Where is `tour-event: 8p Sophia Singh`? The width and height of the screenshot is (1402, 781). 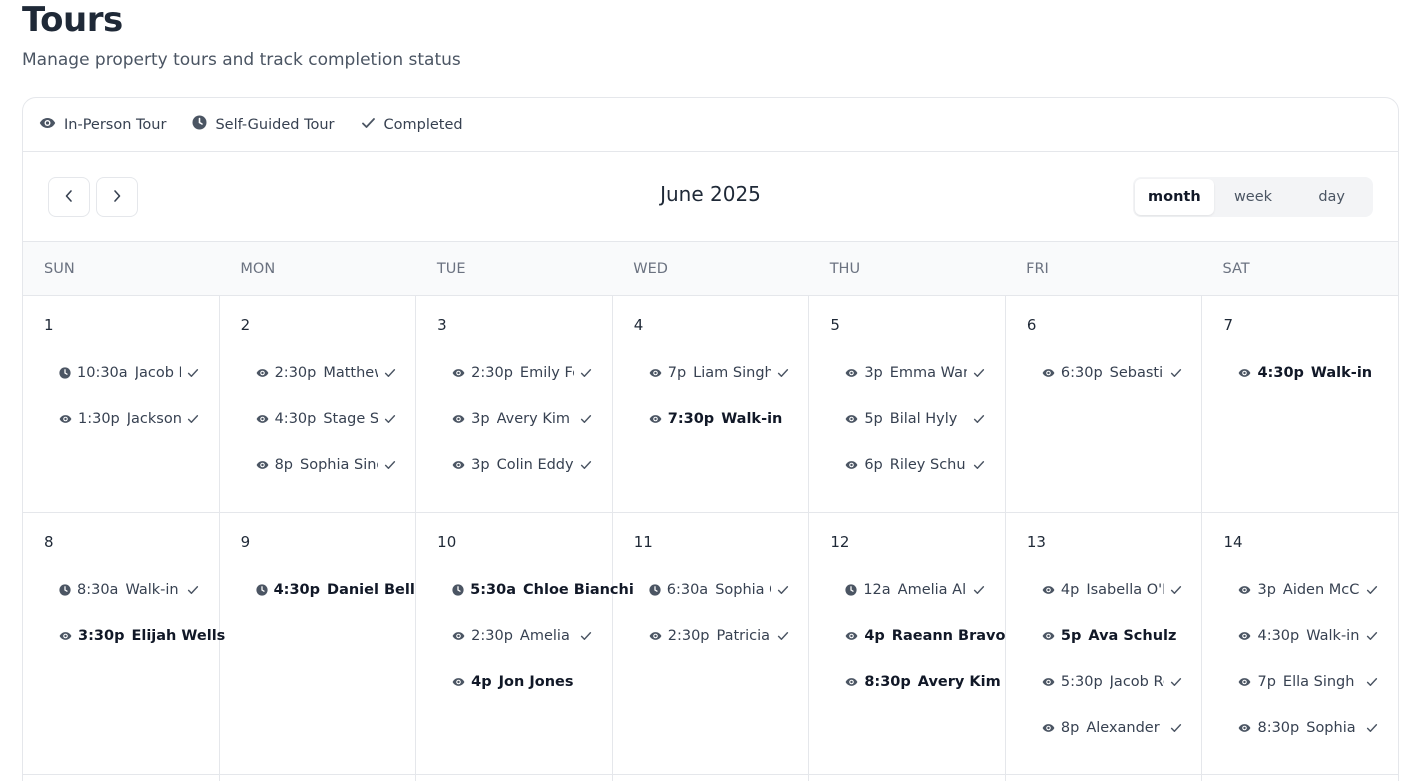
tour-event: 8p Sophia Singh is located at coordinates (326, 465).